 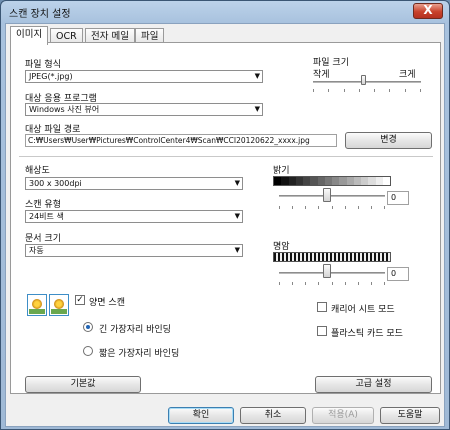 I want to click on long-edge-binding-radio, so click(x=88, y=327).